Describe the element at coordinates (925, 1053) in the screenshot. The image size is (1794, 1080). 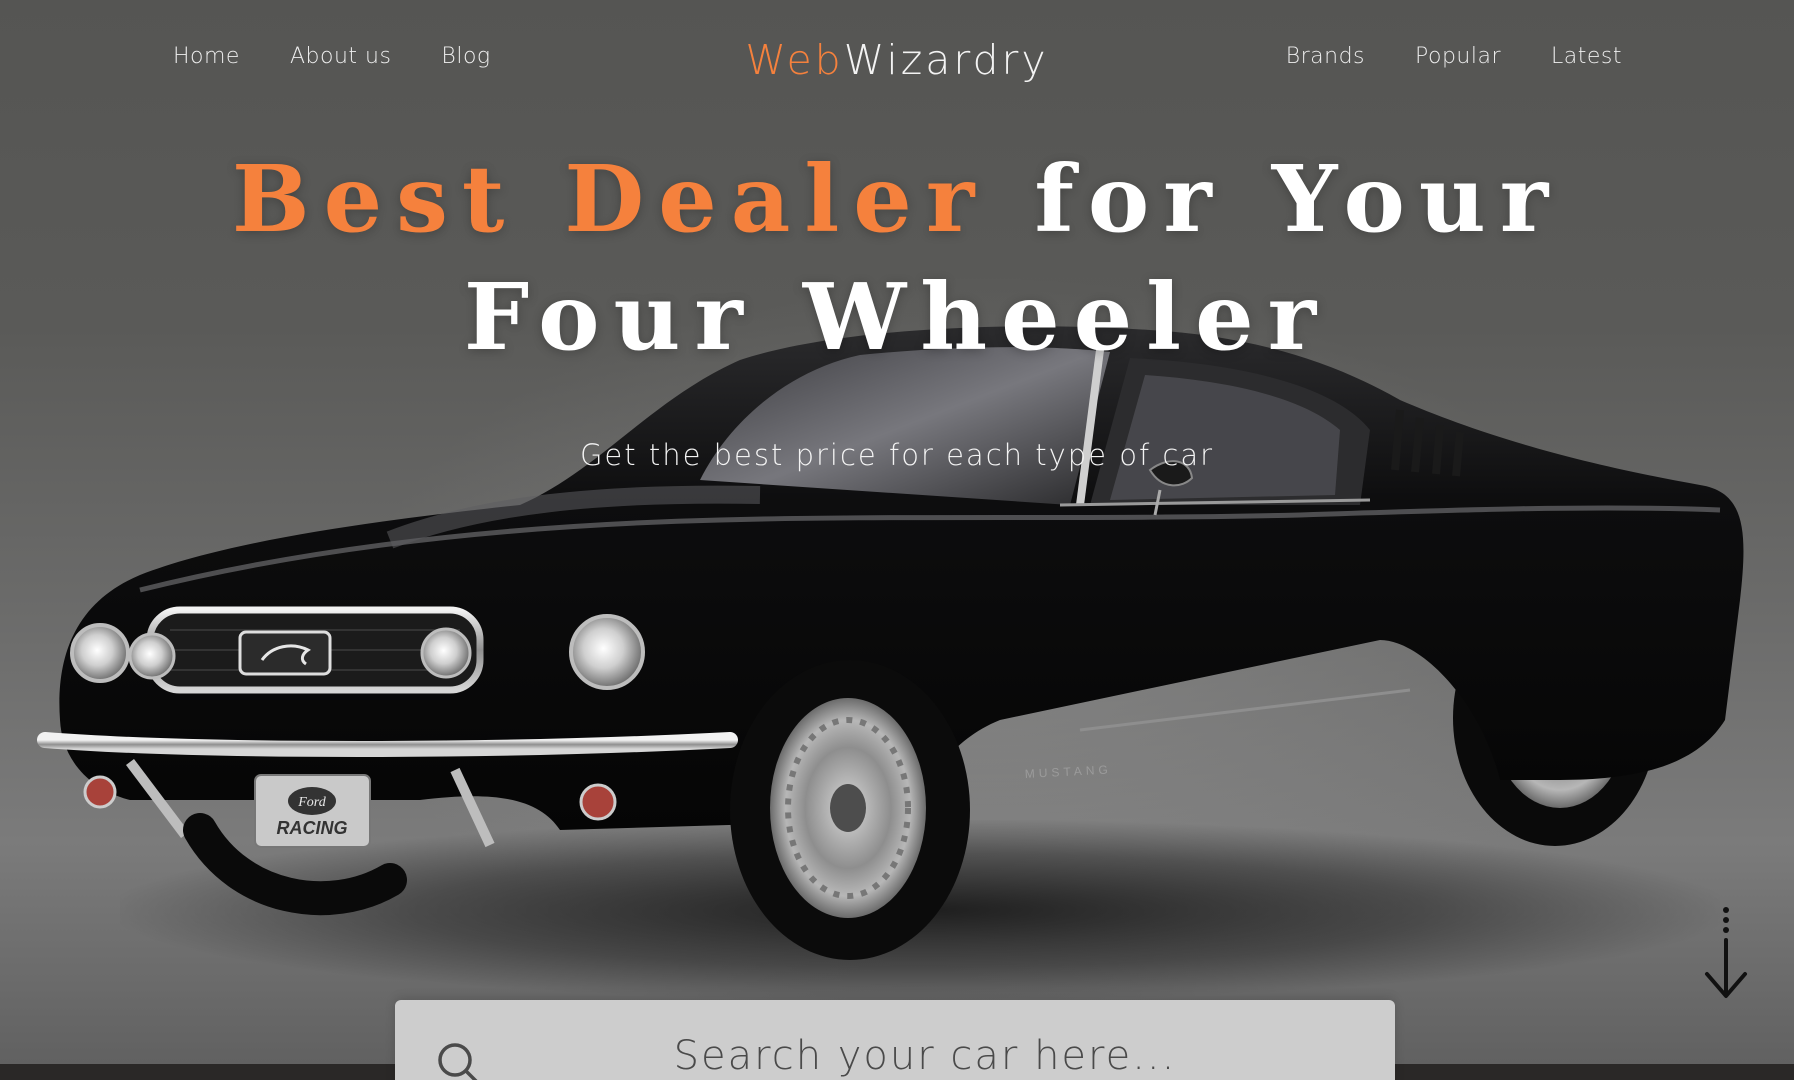
I see `search-input` at that location.